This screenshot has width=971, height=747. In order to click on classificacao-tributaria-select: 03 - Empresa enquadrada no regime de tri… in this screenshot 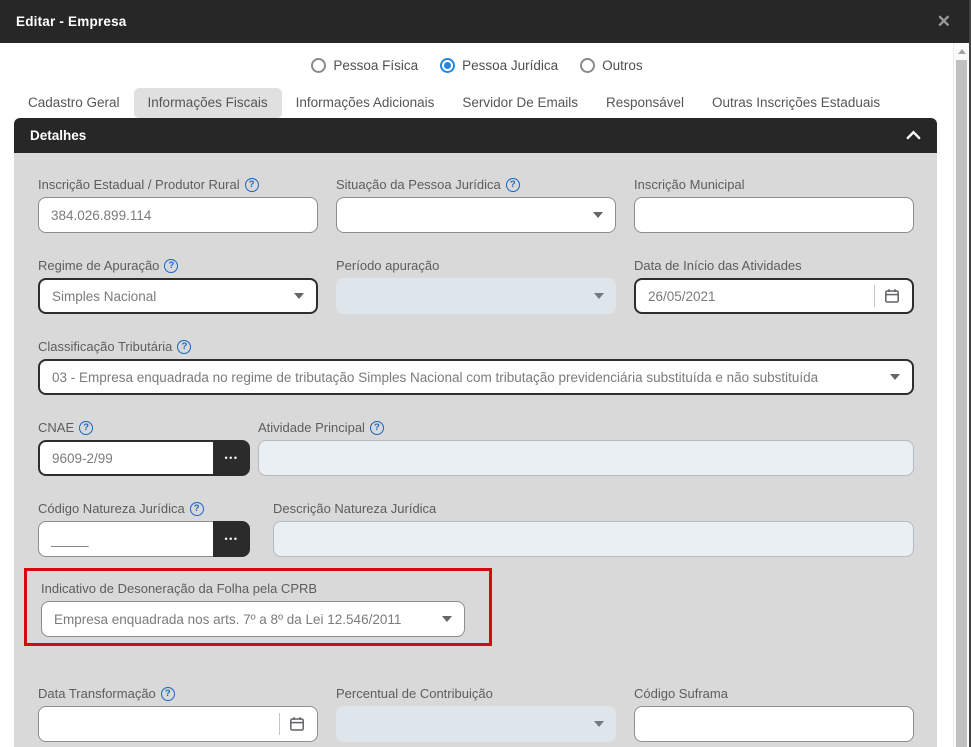, I will do `click(476, 377)`.